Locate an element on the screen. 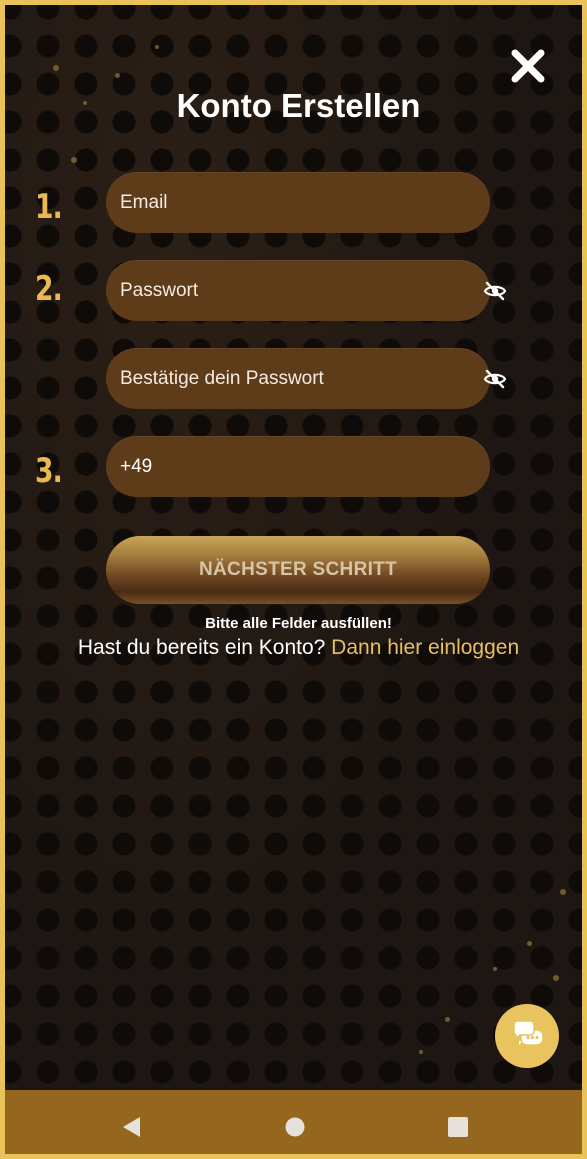 This screenshot has height=1159, width=587. step-number-2: 2. is located at coordinates (49, 289).